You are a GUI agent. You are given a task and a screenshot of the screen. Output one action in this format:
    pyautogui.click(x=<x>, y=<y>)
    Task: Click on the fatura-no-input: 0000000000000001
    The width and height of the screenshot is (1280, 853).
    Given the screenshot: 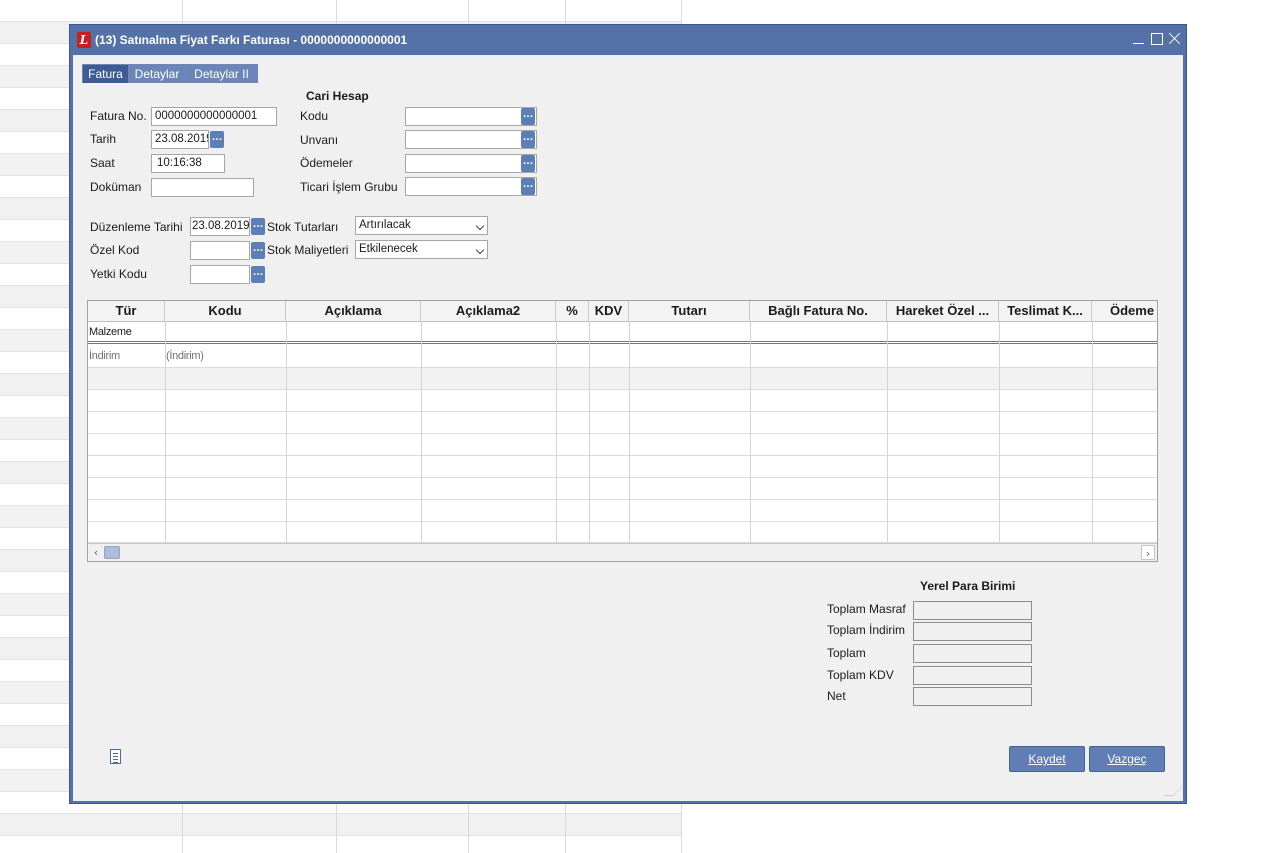 What is the action you would take?
    pyautogui.click(x=214, y=116)
    